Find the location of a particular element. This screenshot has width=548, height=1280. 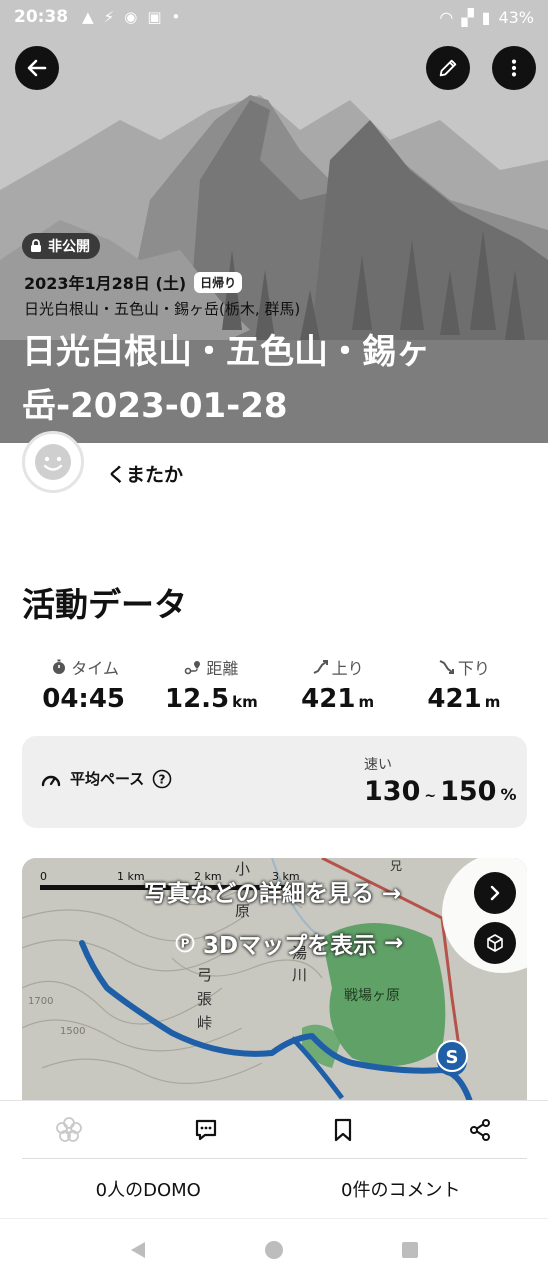

pace-max: 150 is located at coordinates (468, 791).